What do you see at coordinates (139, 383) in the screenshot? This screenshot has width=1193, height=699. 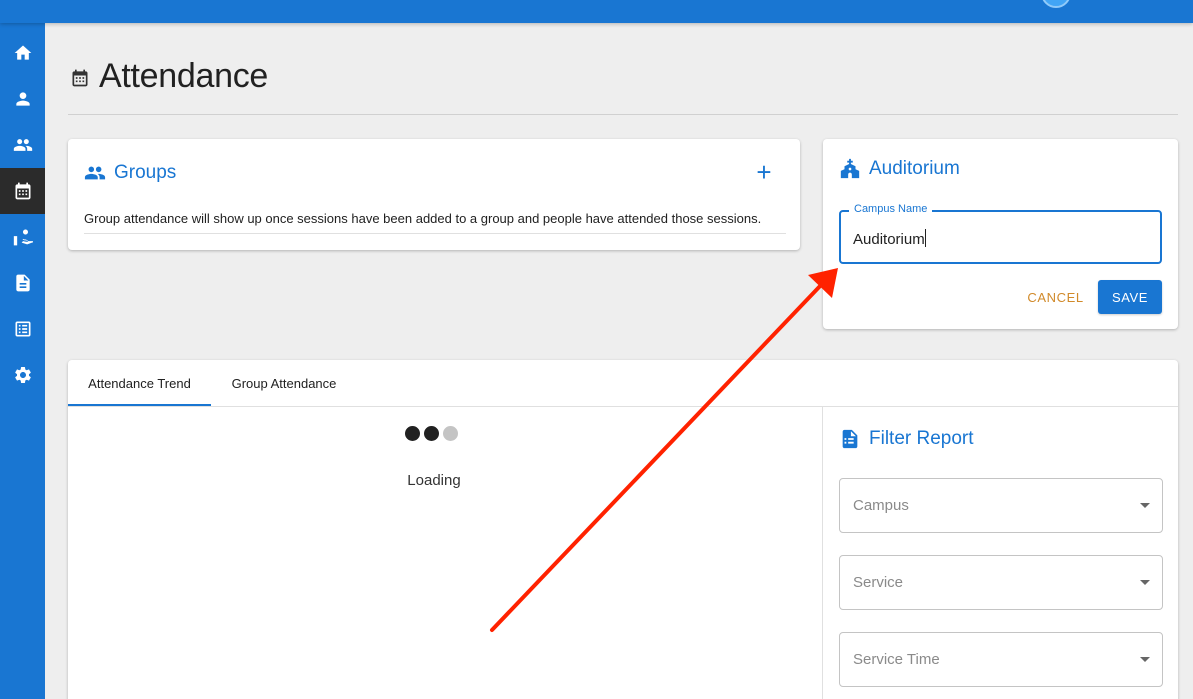 I see `tab-attendance-trend: Attendance Trend` at bounding box center [139, 383].